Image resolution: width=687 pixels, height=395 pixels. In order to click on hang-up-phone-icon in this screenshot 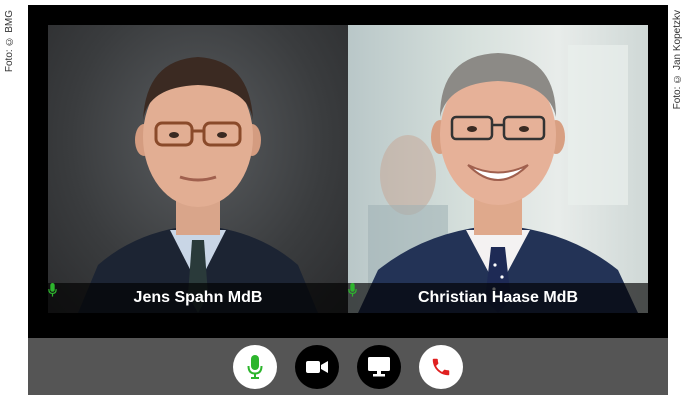, I will do `click(441, 366)`.